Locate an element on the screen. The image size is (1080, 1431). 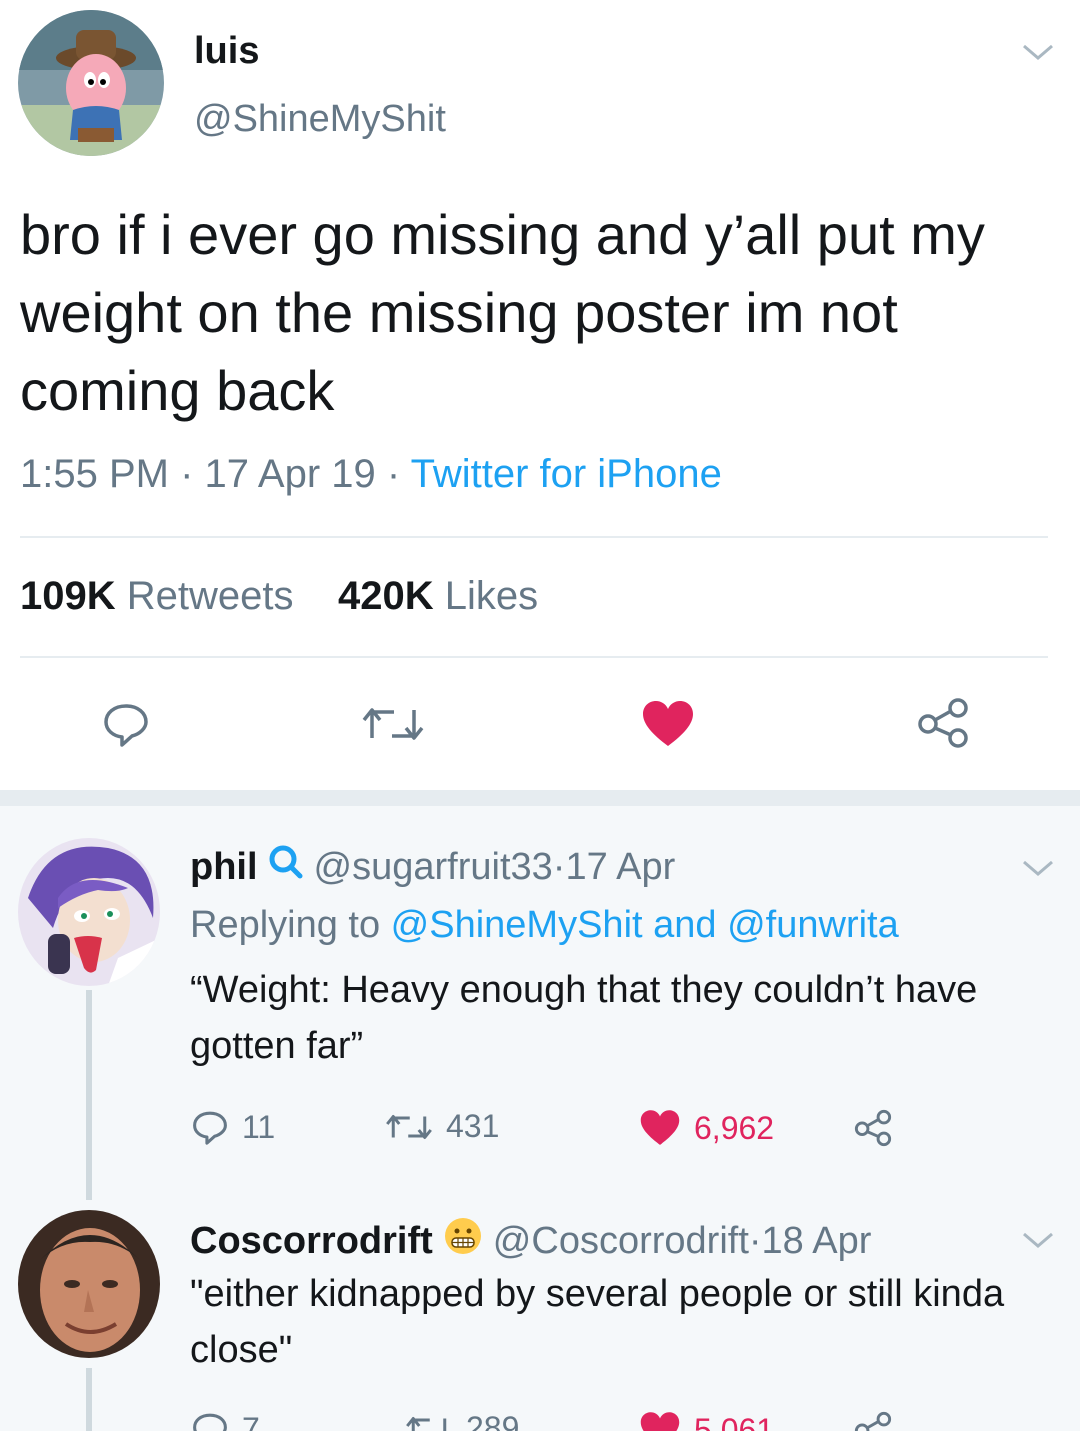
mention-link: @funwrita is located at coordinates (813, 925).